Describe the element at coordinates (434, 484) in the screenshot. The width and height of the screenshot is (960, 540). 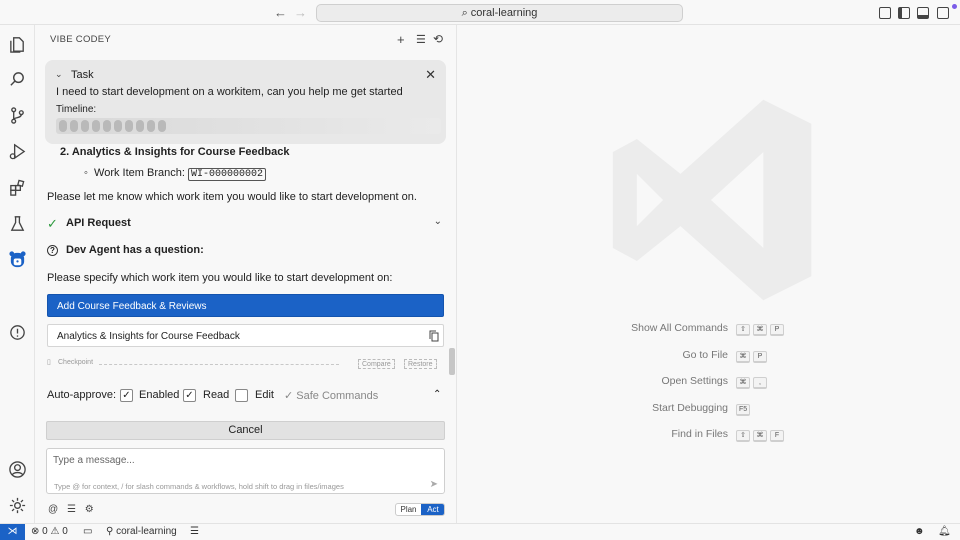
I see `send-icon: ➤` at that location.